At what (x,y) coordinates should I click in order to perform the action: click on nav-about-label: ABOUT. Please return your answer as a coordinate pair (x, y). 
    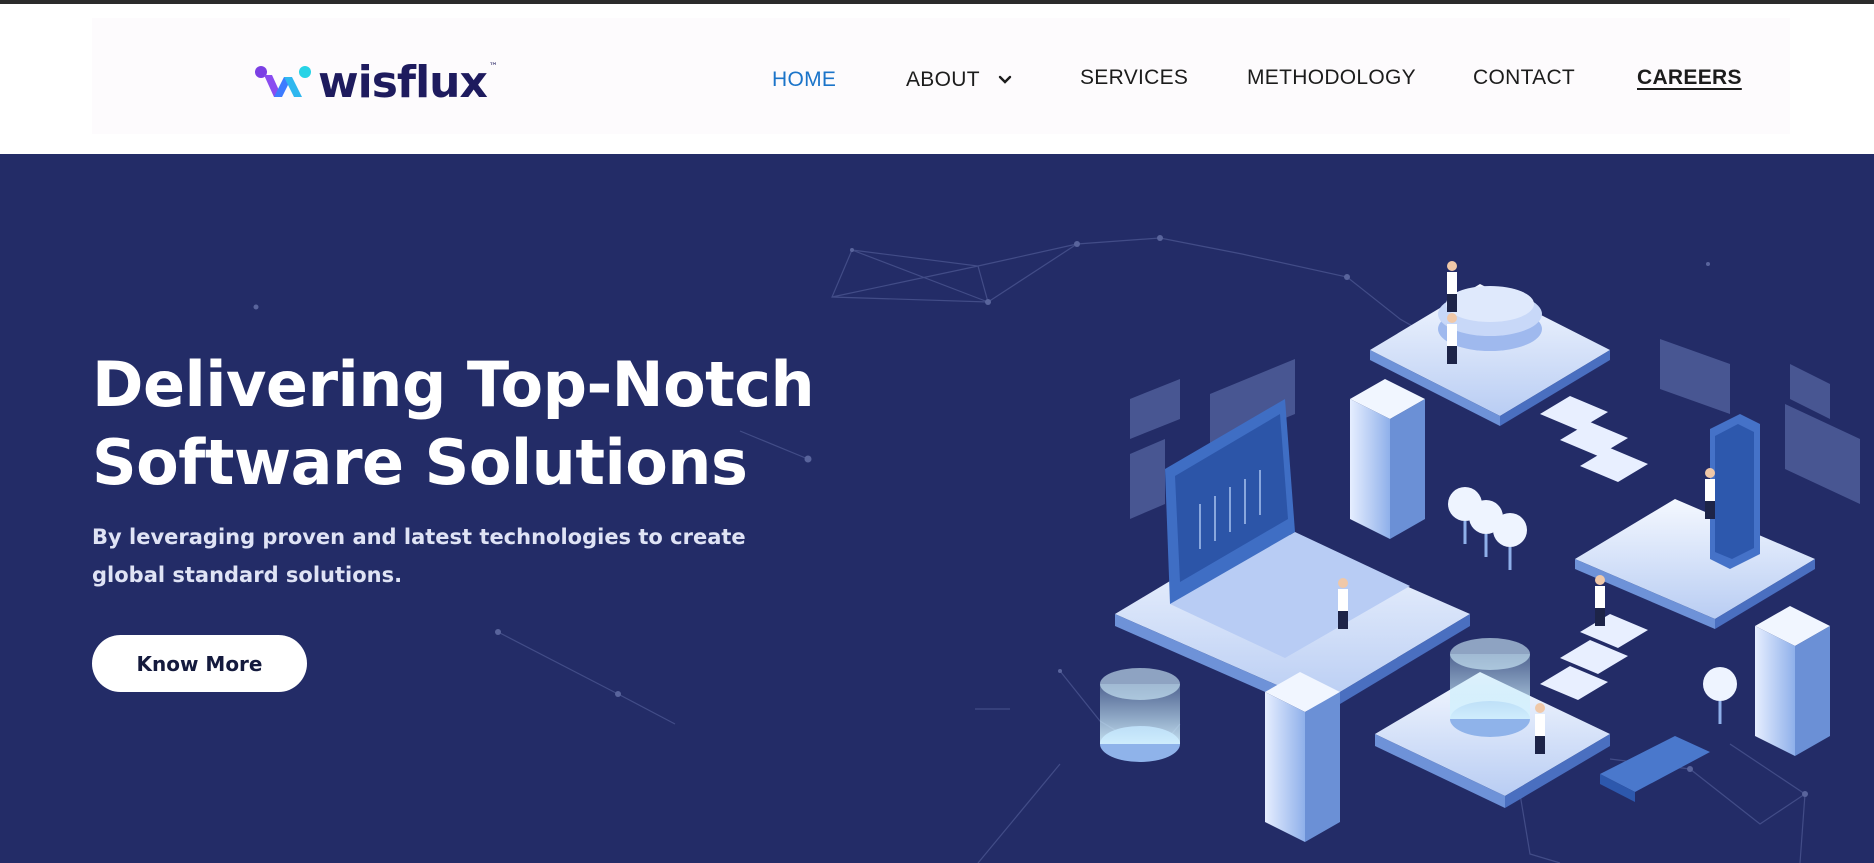
    Looking at the image, I should click on (943, 79).